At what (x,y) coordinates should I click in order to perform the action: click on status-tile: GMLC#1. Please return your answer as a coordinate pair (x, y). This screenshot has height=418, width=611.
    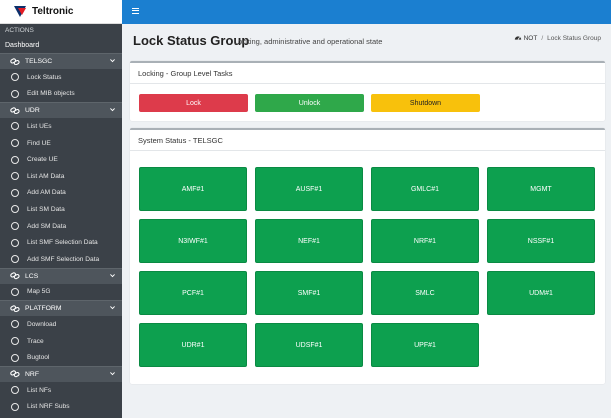
    Looking at the image, I should click on (425, 189).